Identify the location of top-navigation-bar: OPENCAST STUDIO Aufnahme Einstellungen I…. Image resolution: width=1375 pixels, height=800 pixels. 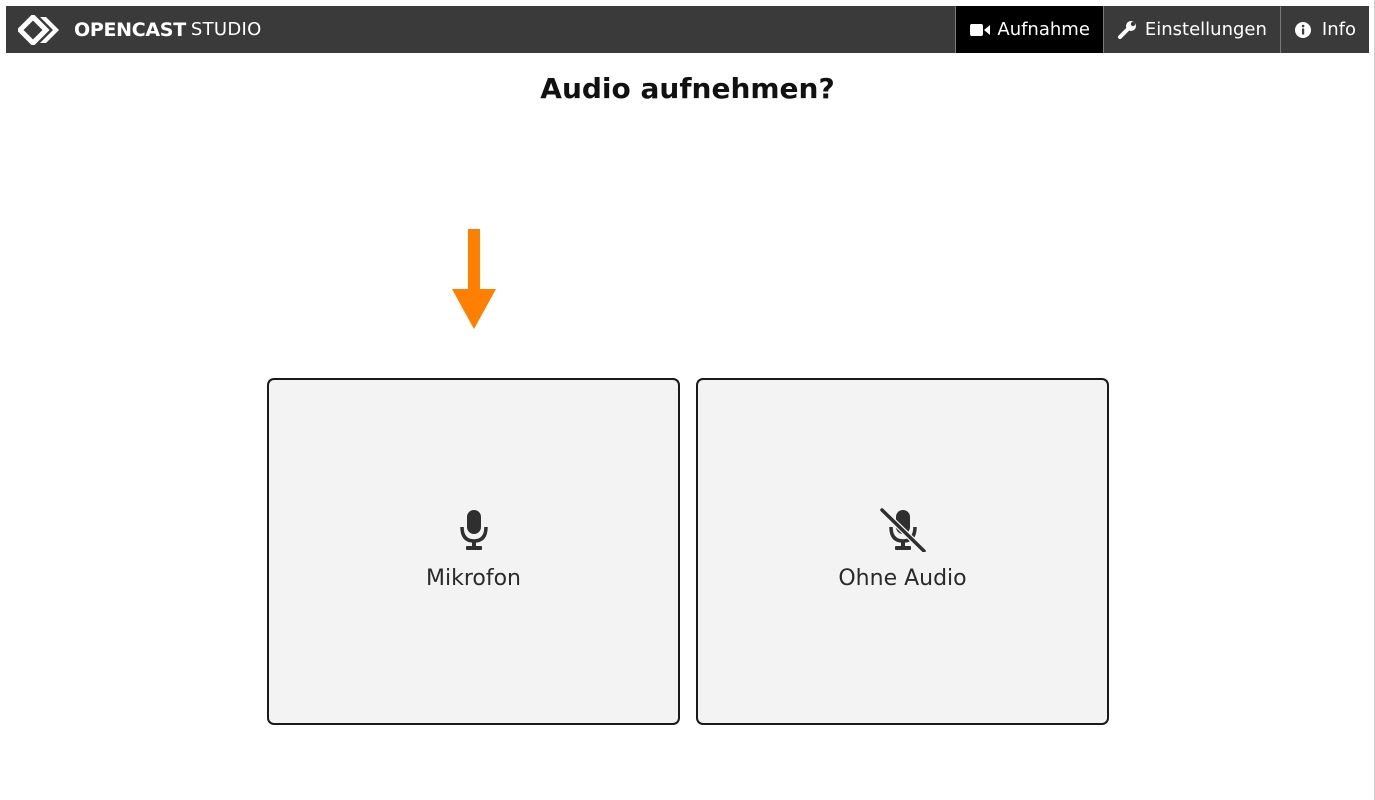
(687, 29).